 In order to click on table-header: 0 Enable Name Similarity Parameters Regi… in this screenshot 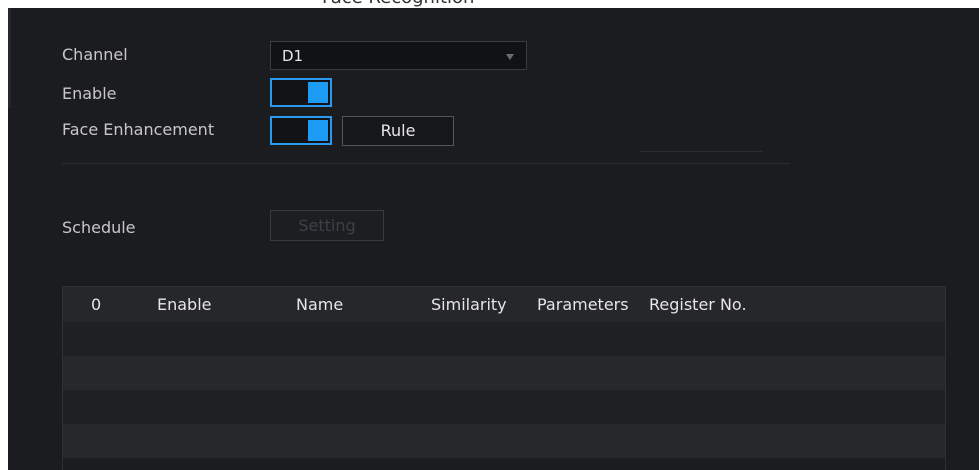, I will do `click(504, 304)`.